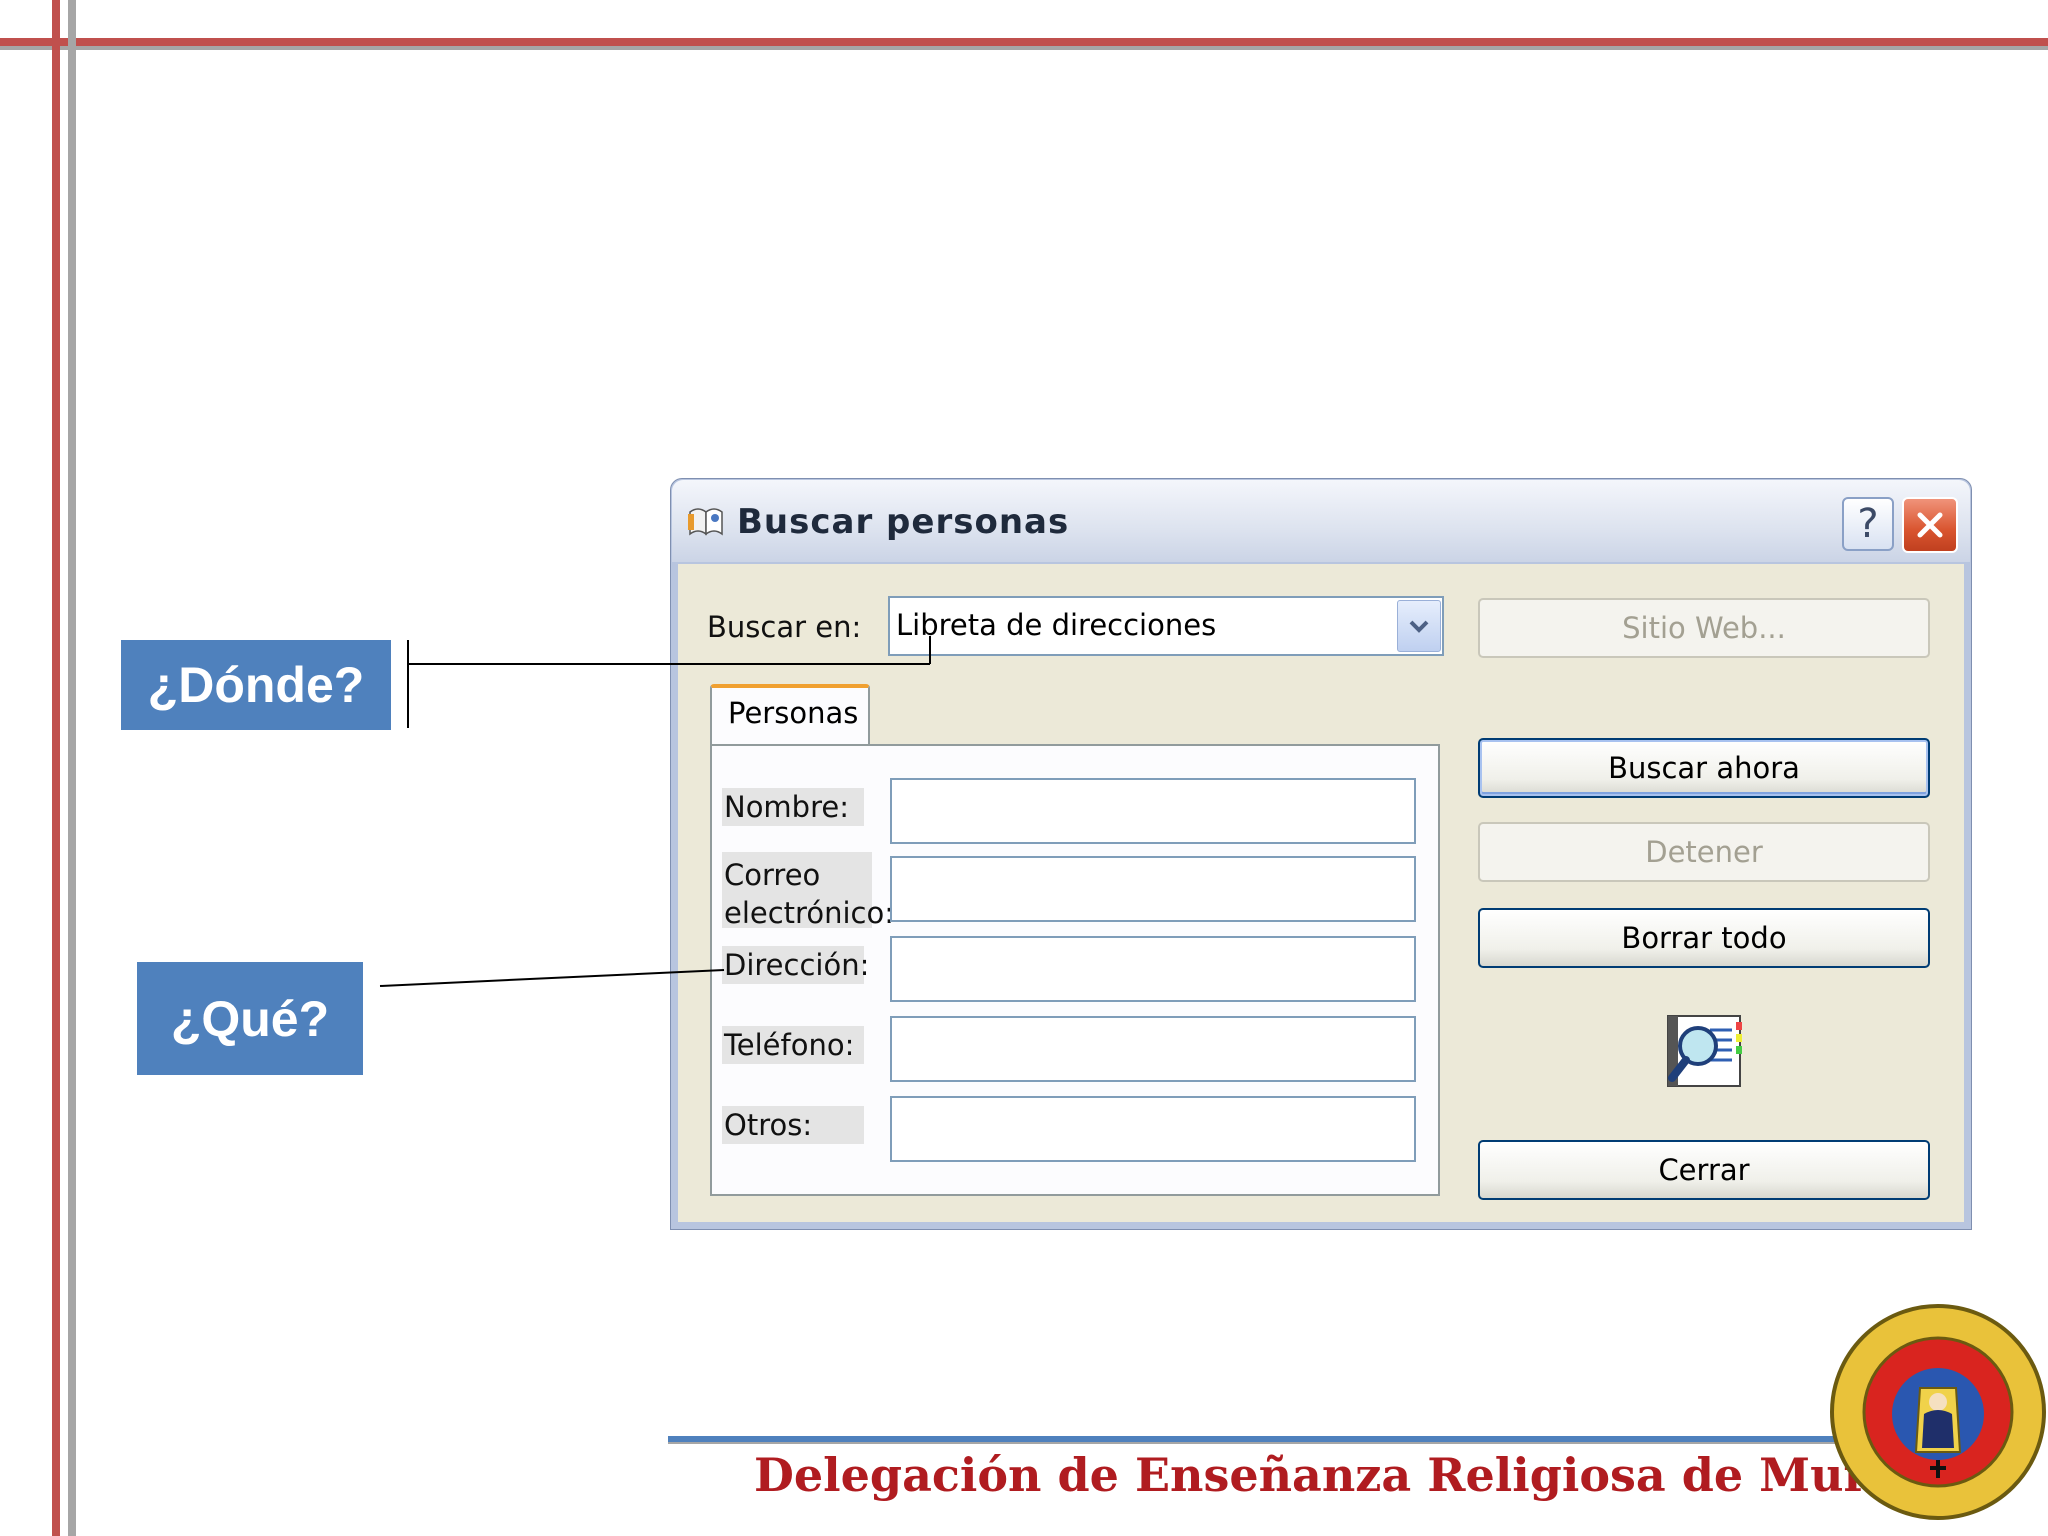 This screenshot has width=2048, height=1536. I want to click on footer-rule-shadow, so click(1258, 1443).